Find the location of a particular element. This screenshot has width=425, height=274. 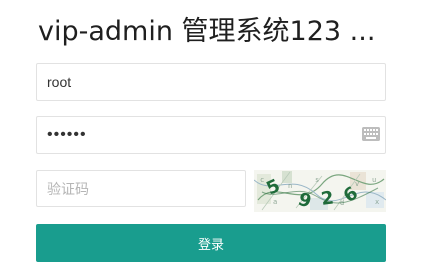

captcha-input is located at coordinates (141, 188).